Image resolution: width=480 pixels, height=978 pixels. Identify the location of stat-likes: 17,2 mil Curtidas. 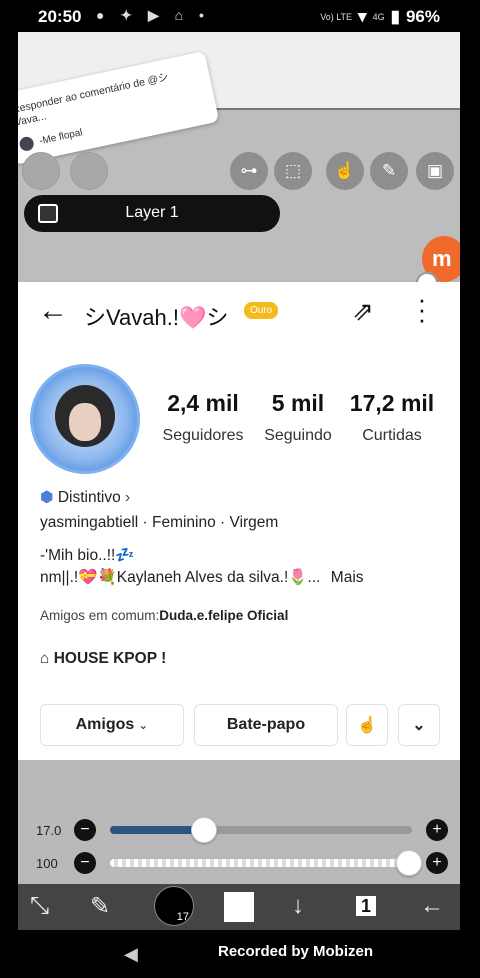
(392, 417).